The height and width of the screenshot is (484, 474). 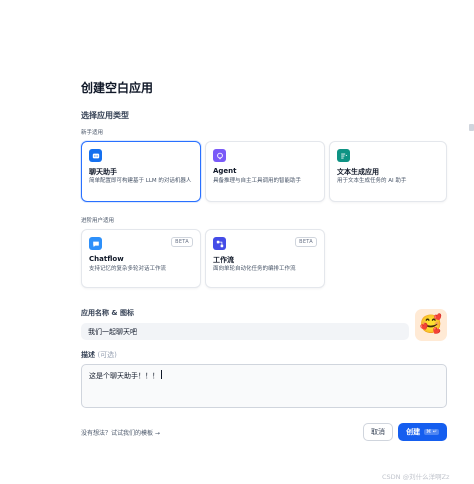 What do you see at coordinates (107, 313) in the screenshot?
I see `app-name-label: 应用名称 & 图标` at bounding box center [107, 313].